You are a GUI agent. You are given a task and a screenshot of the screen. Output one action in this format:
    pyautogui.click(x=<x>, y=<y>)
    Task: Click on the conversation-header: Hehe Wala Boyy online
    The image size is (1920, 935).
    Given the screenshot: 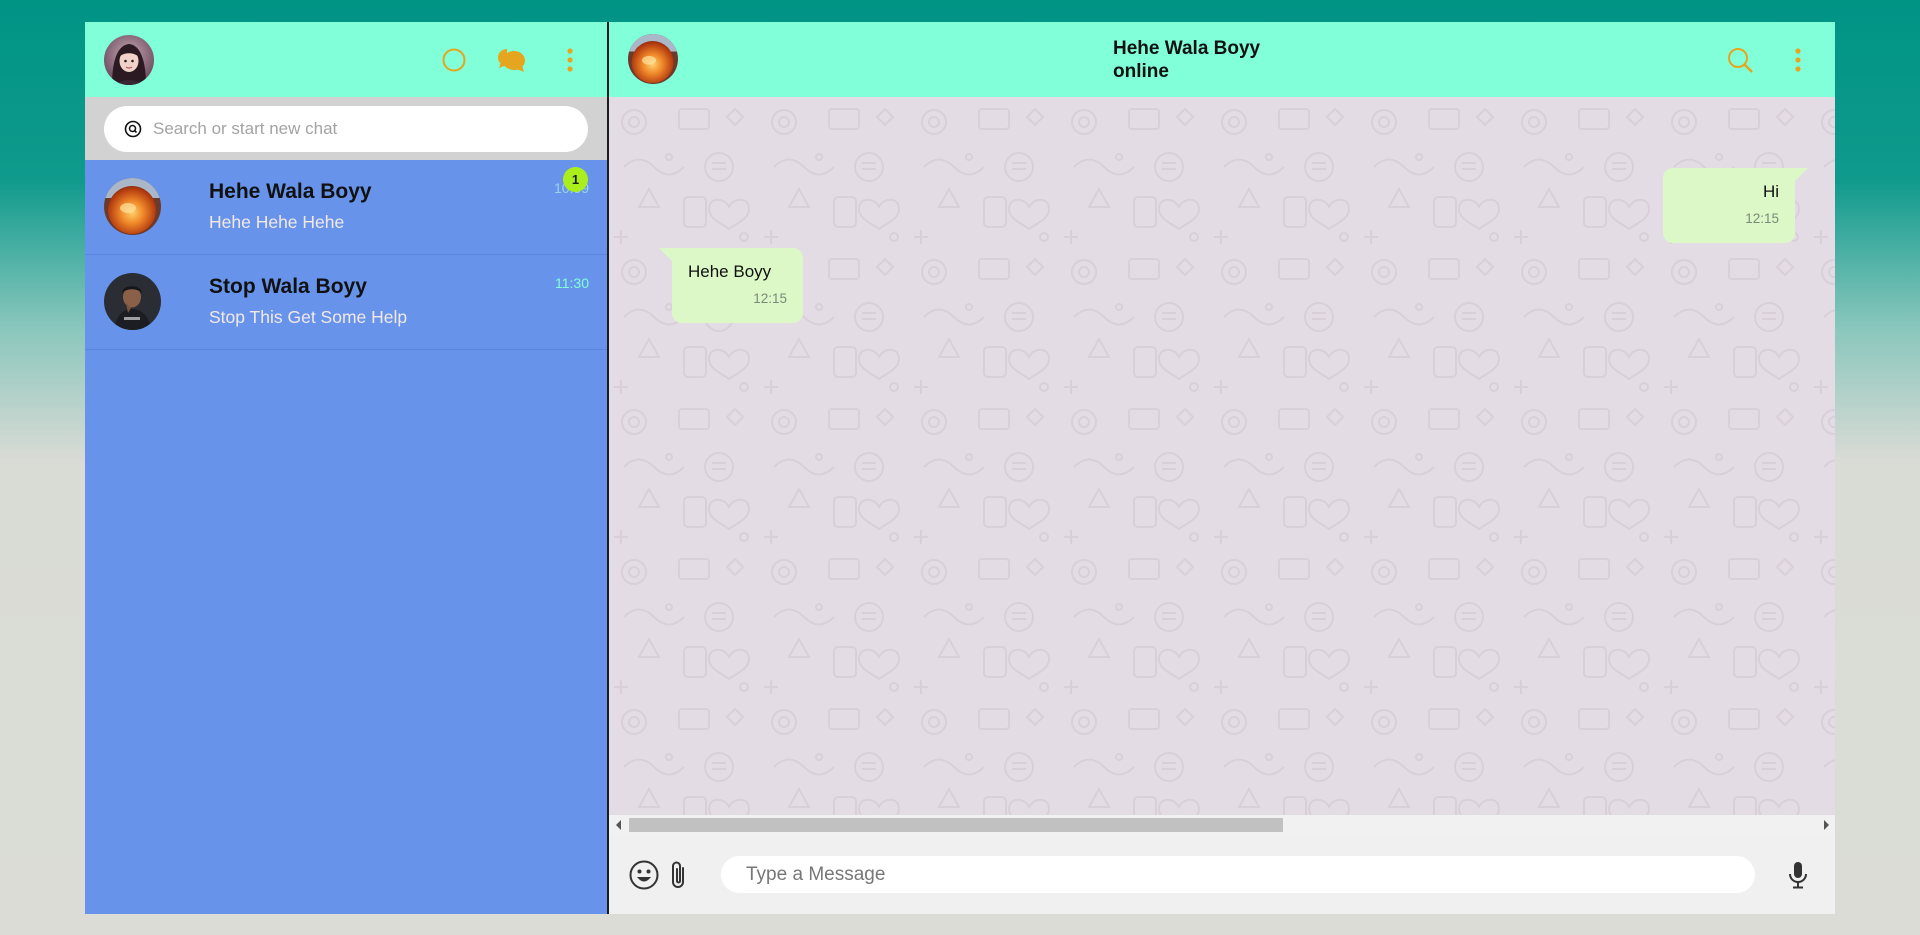 What is the action you would take?
    pyautogui.click(x=1222, y=59)
    